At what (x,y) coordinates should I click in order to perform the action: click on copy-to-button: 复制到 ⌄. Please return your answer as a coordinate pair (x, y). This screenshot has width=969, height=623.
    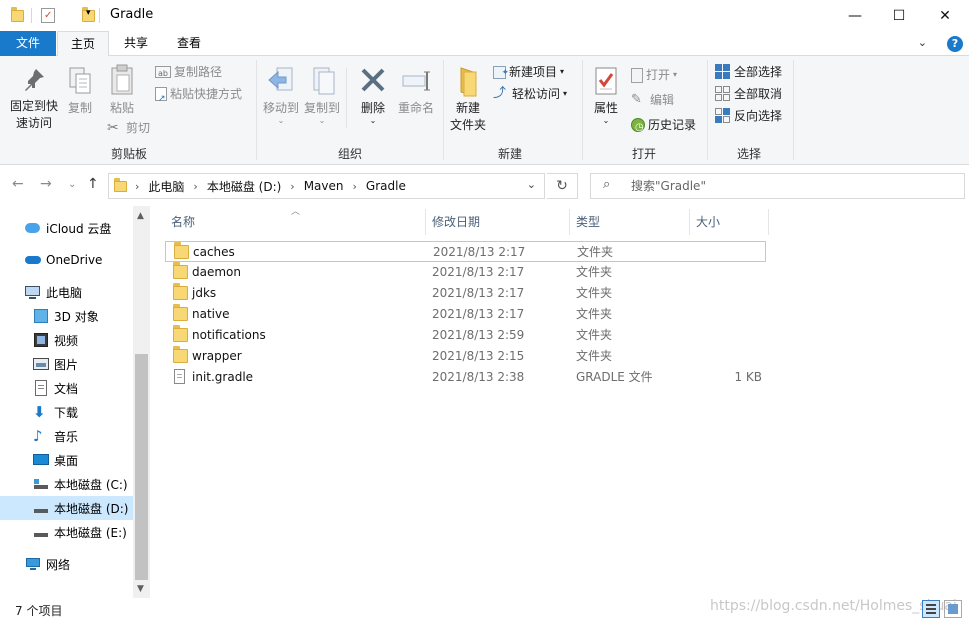
    Looking at the image, I should click on (322, 95).